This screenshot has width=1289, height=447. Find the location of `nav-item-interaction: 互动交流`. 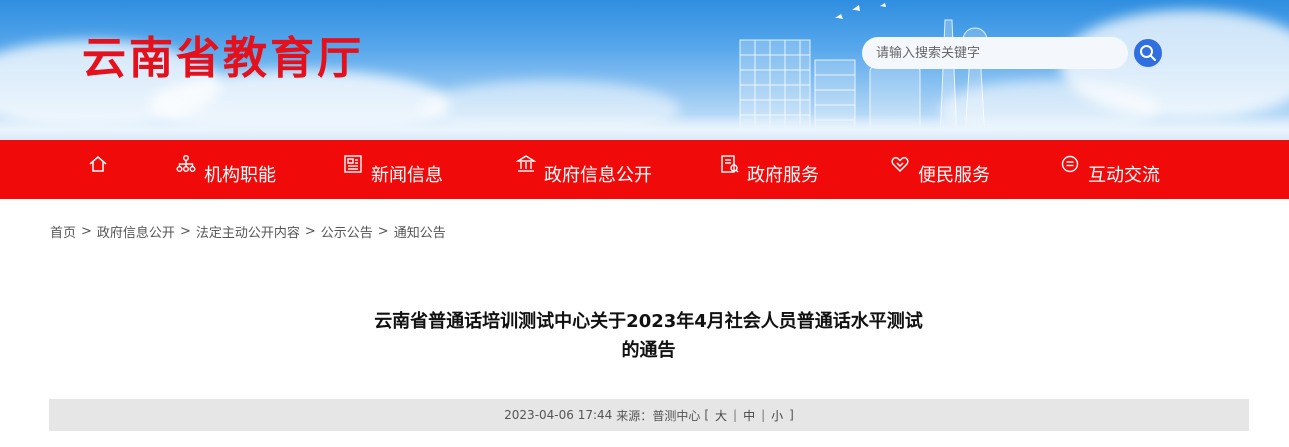

nav-item-interaction: 互动交流 is located at coordinates (1110, 169).